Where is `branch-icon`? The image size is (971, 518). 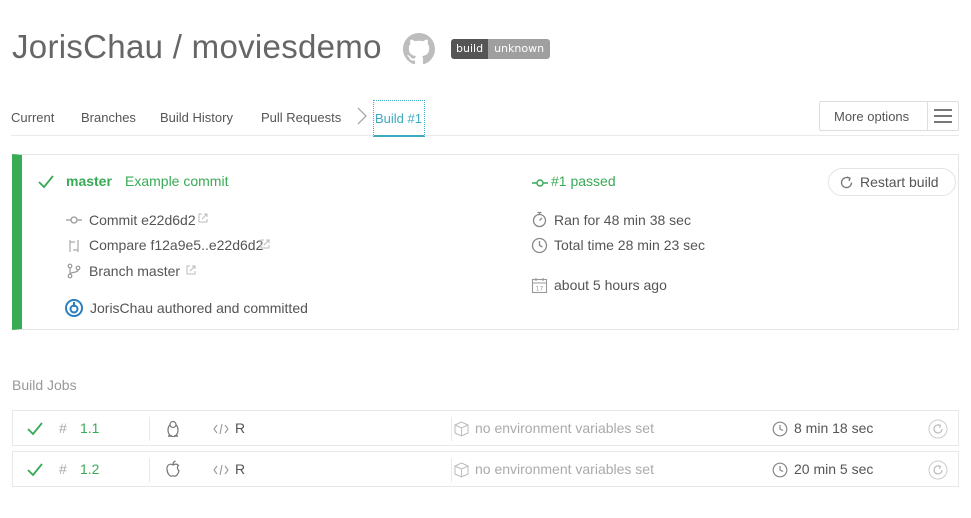 branch-icon is located at coordinates (74, 271).